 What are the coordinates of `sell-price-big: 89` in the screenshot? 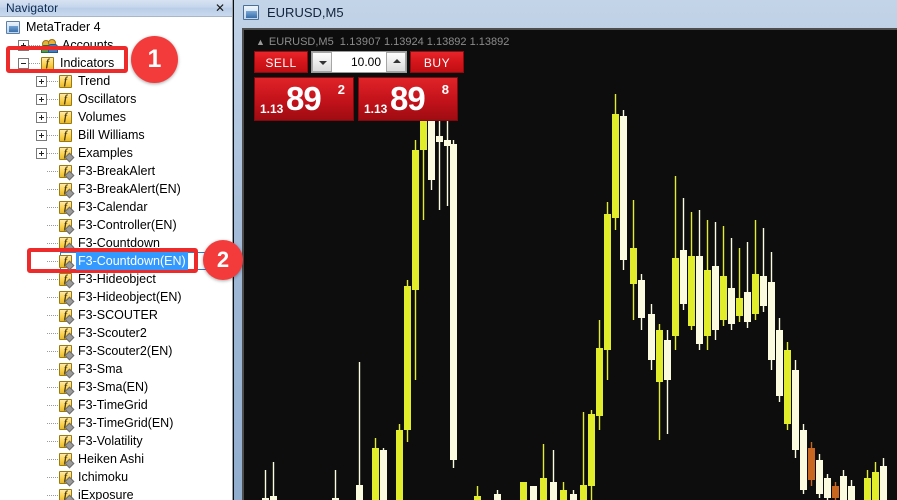 It's located at (304, 98).